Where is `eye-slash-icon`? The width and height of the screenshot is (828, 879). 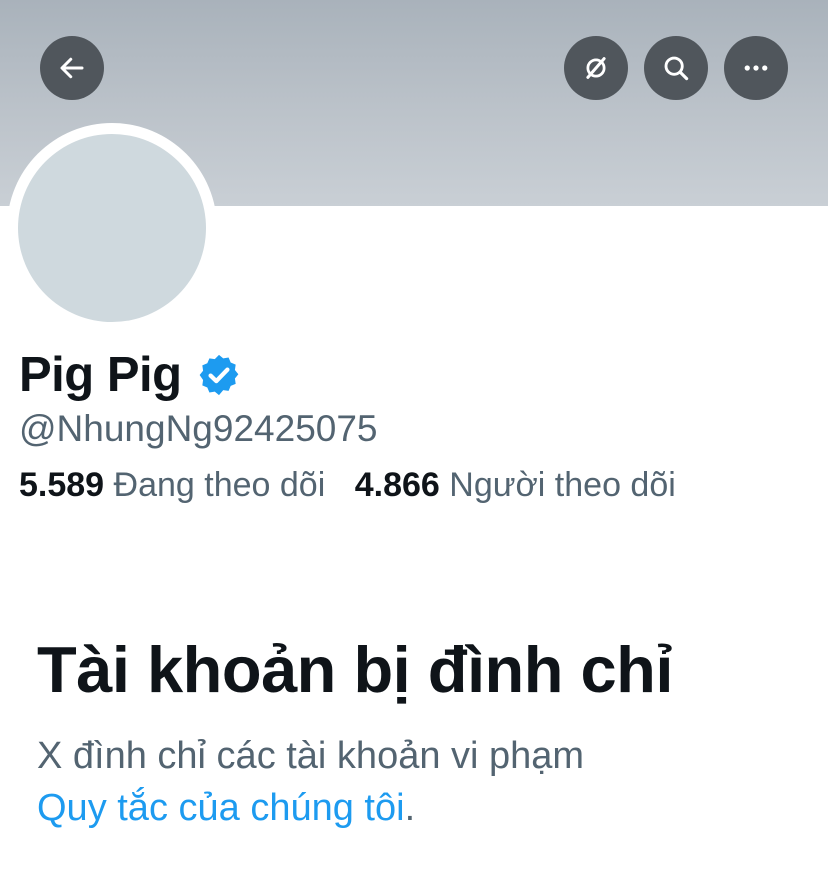
eye-slash-icon is located at coordinates (596, 68).